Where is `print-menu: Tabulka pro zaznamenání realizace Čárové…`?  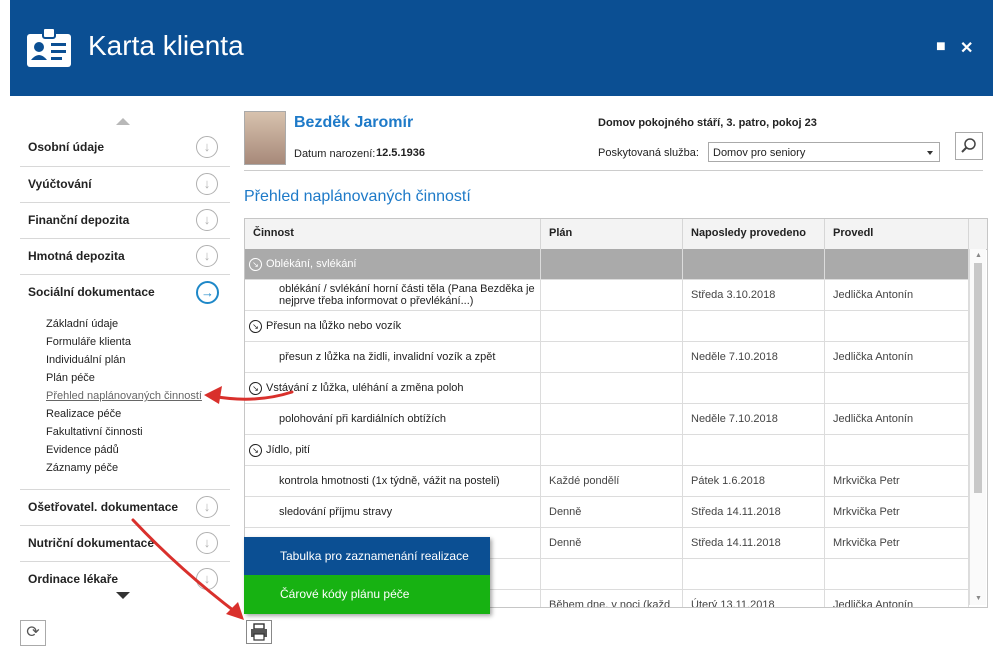
print-menu: Tabulka pro zaznamenání realizace Čárové… is located at coordinates (367, 575).